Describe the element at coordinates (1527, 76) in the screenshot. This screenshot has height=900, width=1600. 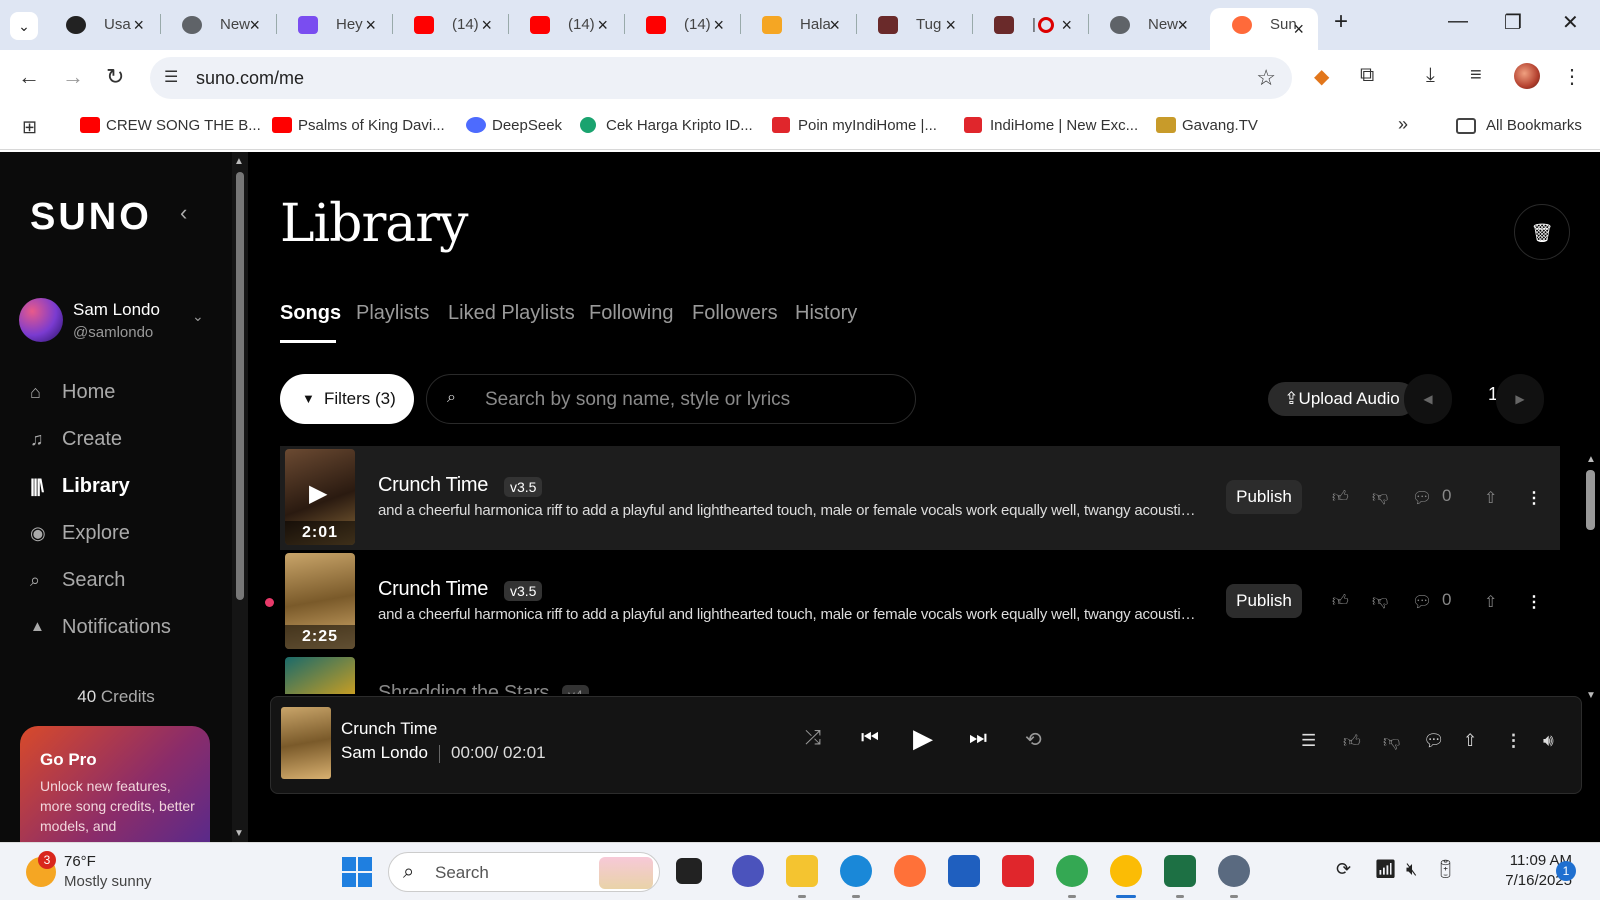
I see `profile-avatar` at that location.